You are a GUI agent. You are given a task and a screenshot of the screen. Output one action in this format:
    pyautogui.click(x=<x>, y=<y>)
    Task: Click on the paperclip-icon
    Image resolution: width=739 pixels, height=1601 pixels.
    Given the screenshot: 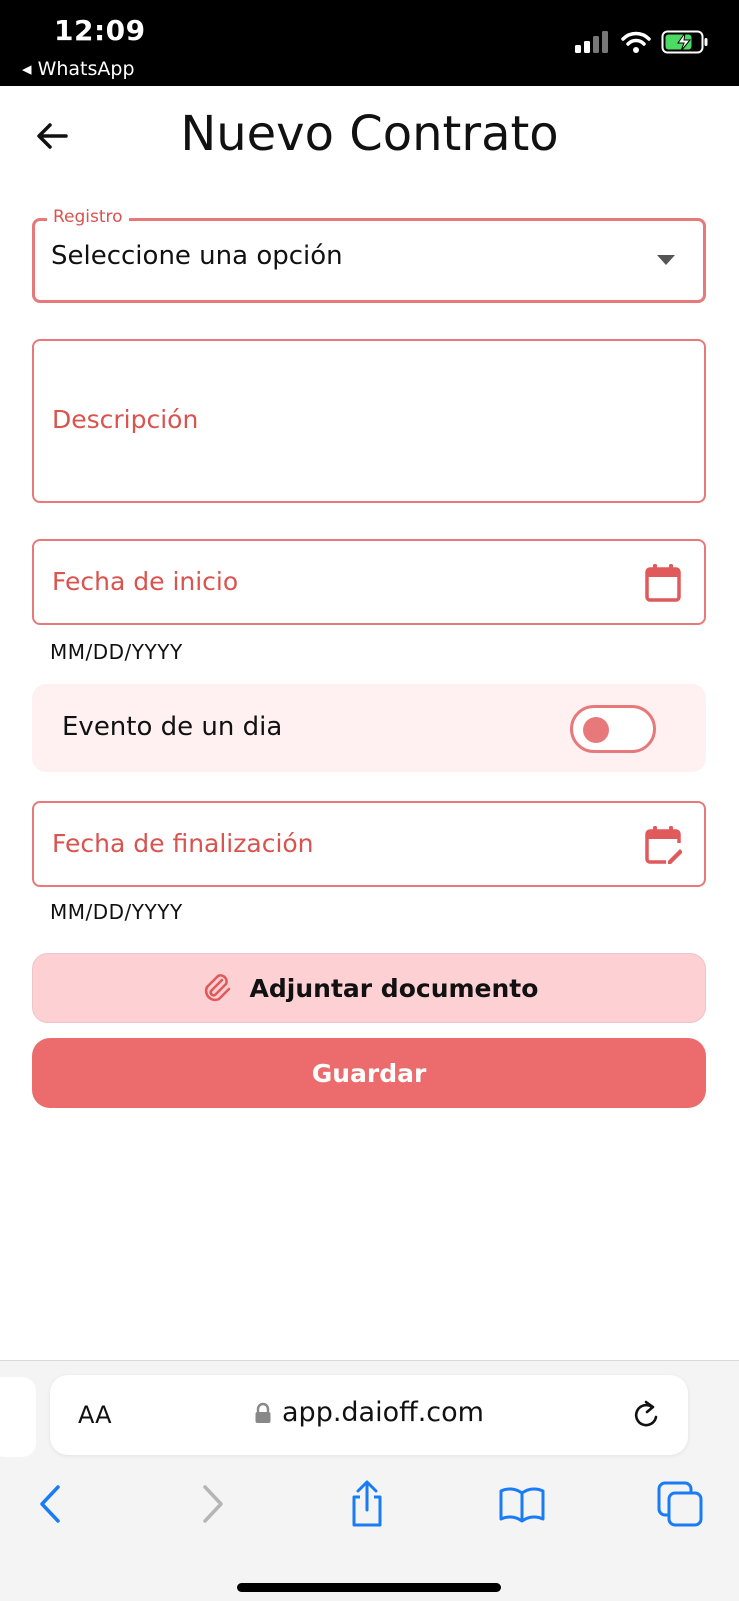 What is the action you would take?
    pyautogui.click(x=217, y=988)
    